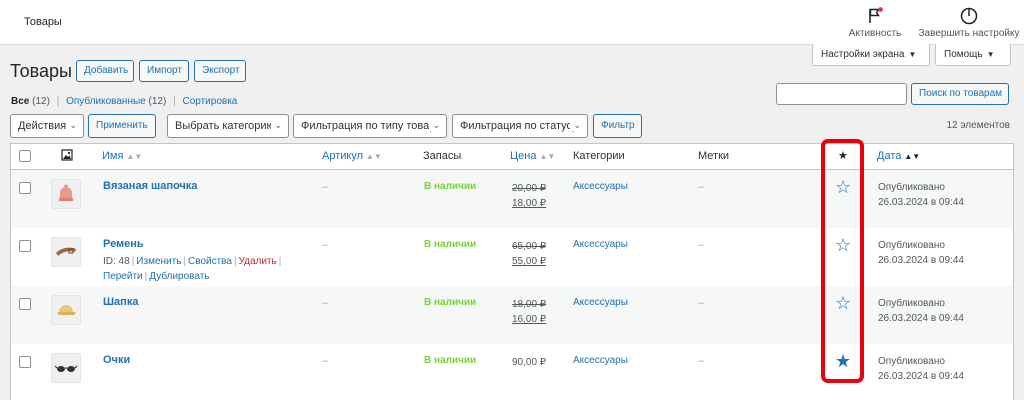  I want to click on column-name-label: Имя, so click(113, 156).